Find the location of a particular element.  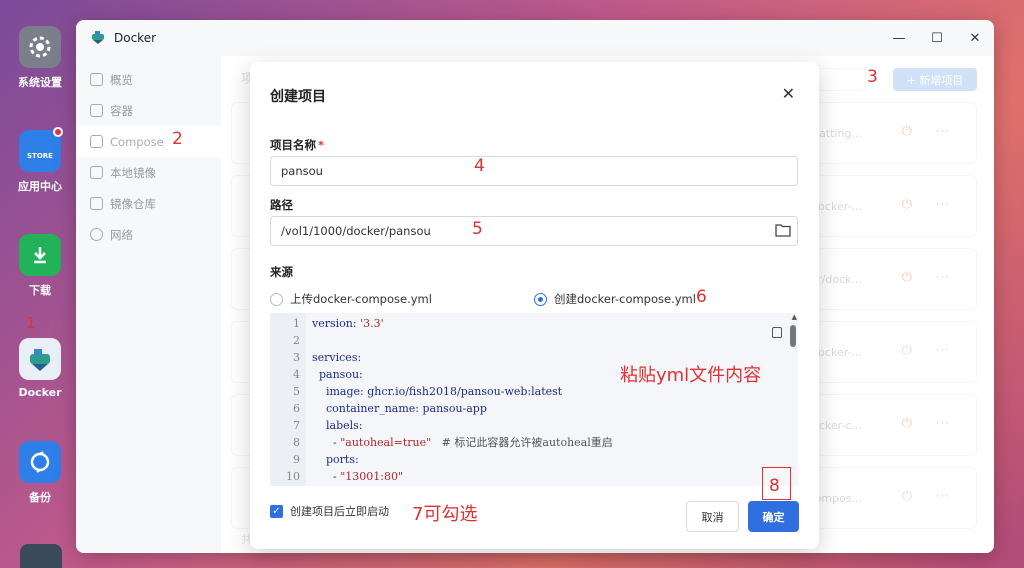

required-mark: * is located at coordinates (321, 145).